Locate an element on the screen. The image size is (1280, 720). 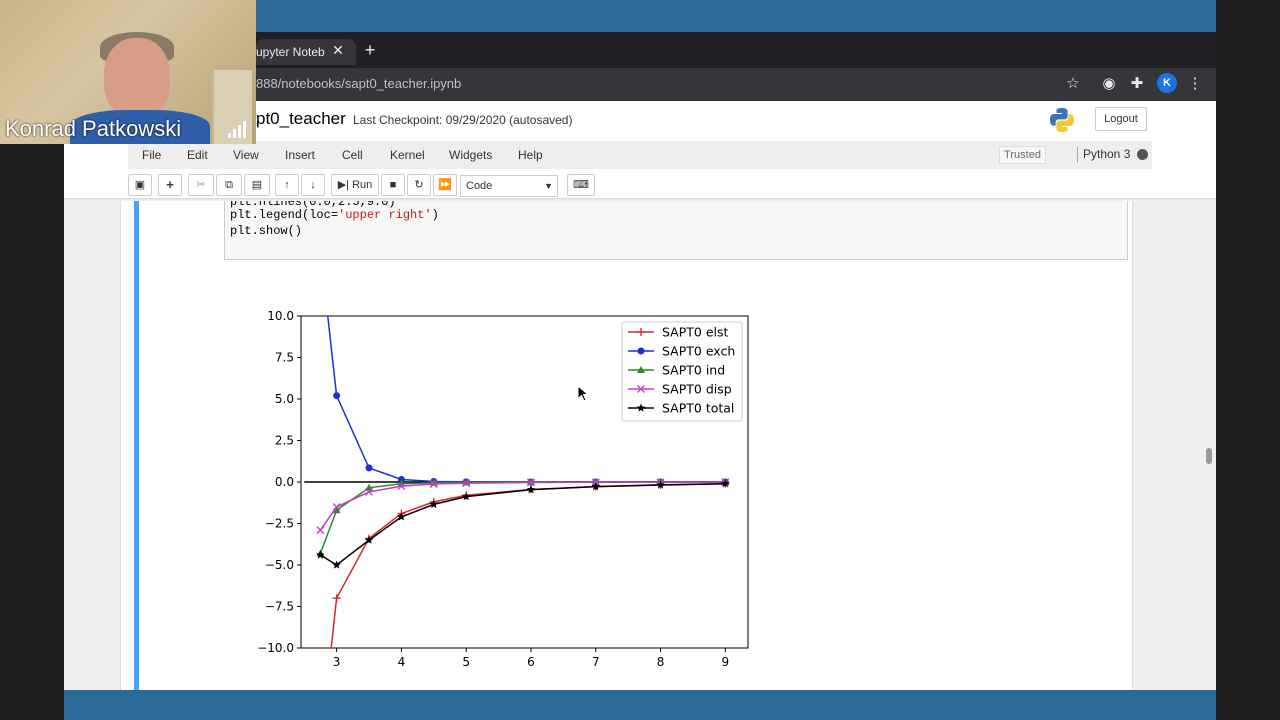
cut-icon: ✂ is located at coordinates (201, 185).